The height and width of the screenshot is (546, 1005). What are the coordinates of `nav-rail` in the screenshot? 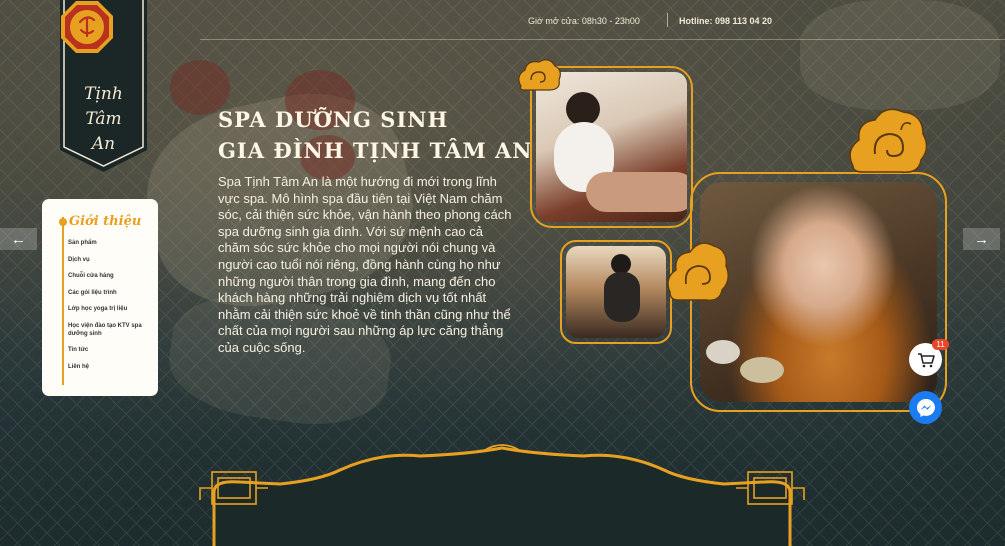 It's located at (63, 301).